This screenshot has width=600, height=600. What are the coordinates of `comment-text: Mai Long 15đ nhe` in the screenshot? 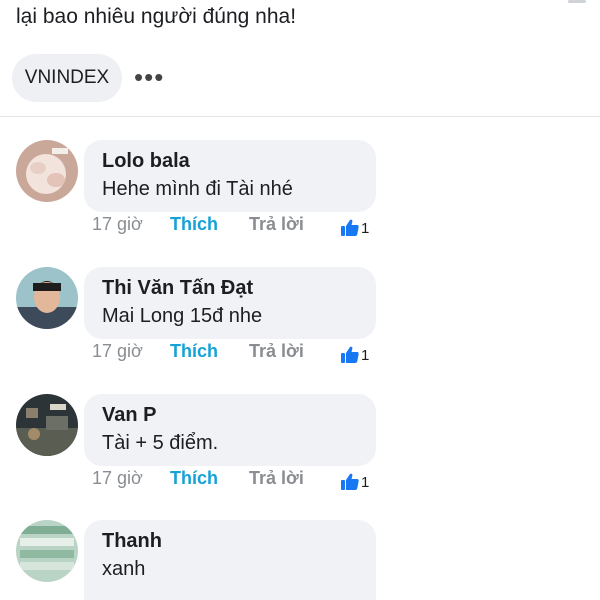 It's located at (182, 316).